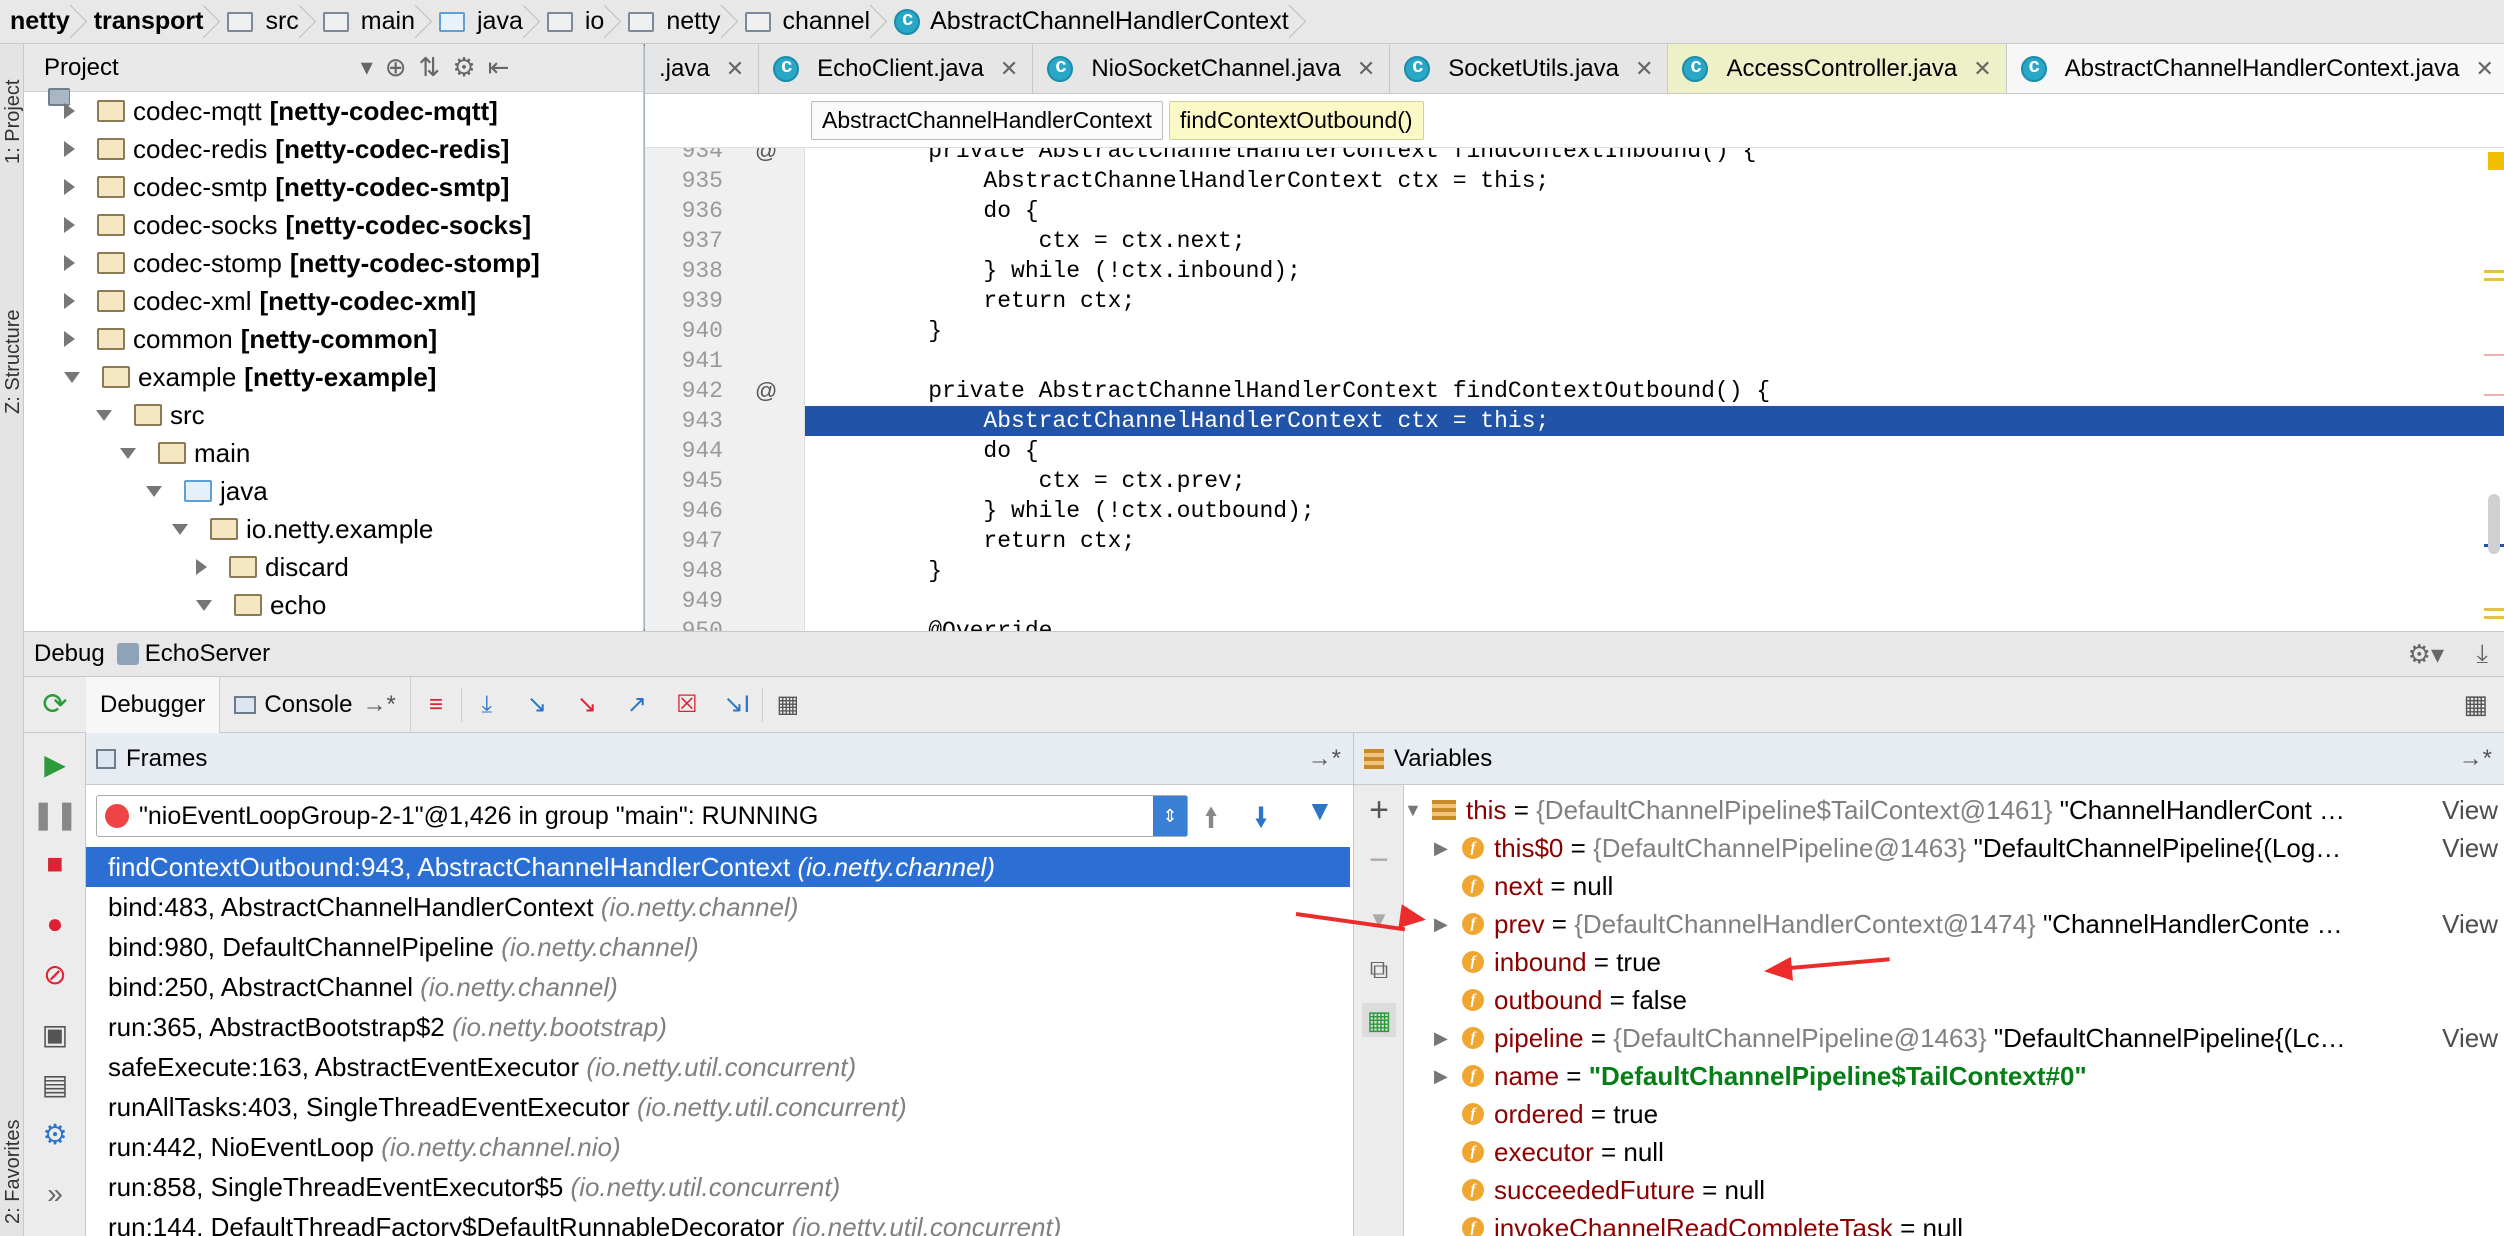 Image resolution: width=2504 pixels, height=1236 pixels. What do you see at coordinates (1969, 886) in the screenshot?
I see `variable-row: f next = null` at bounding box center [1969, 886].